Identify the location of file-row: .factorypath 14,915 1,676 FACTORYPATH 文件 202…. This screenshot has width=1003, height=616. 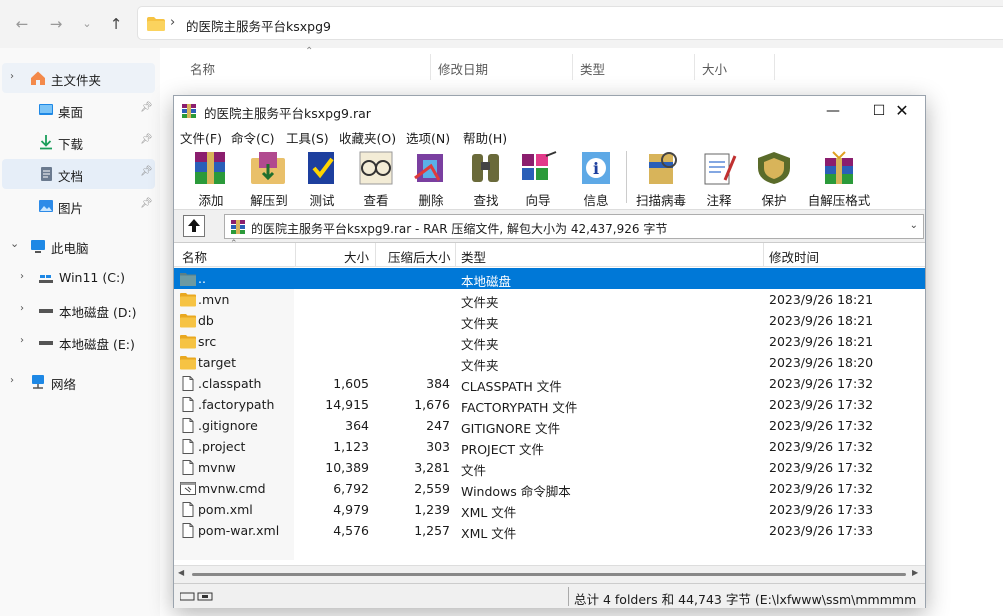
(549, 404).